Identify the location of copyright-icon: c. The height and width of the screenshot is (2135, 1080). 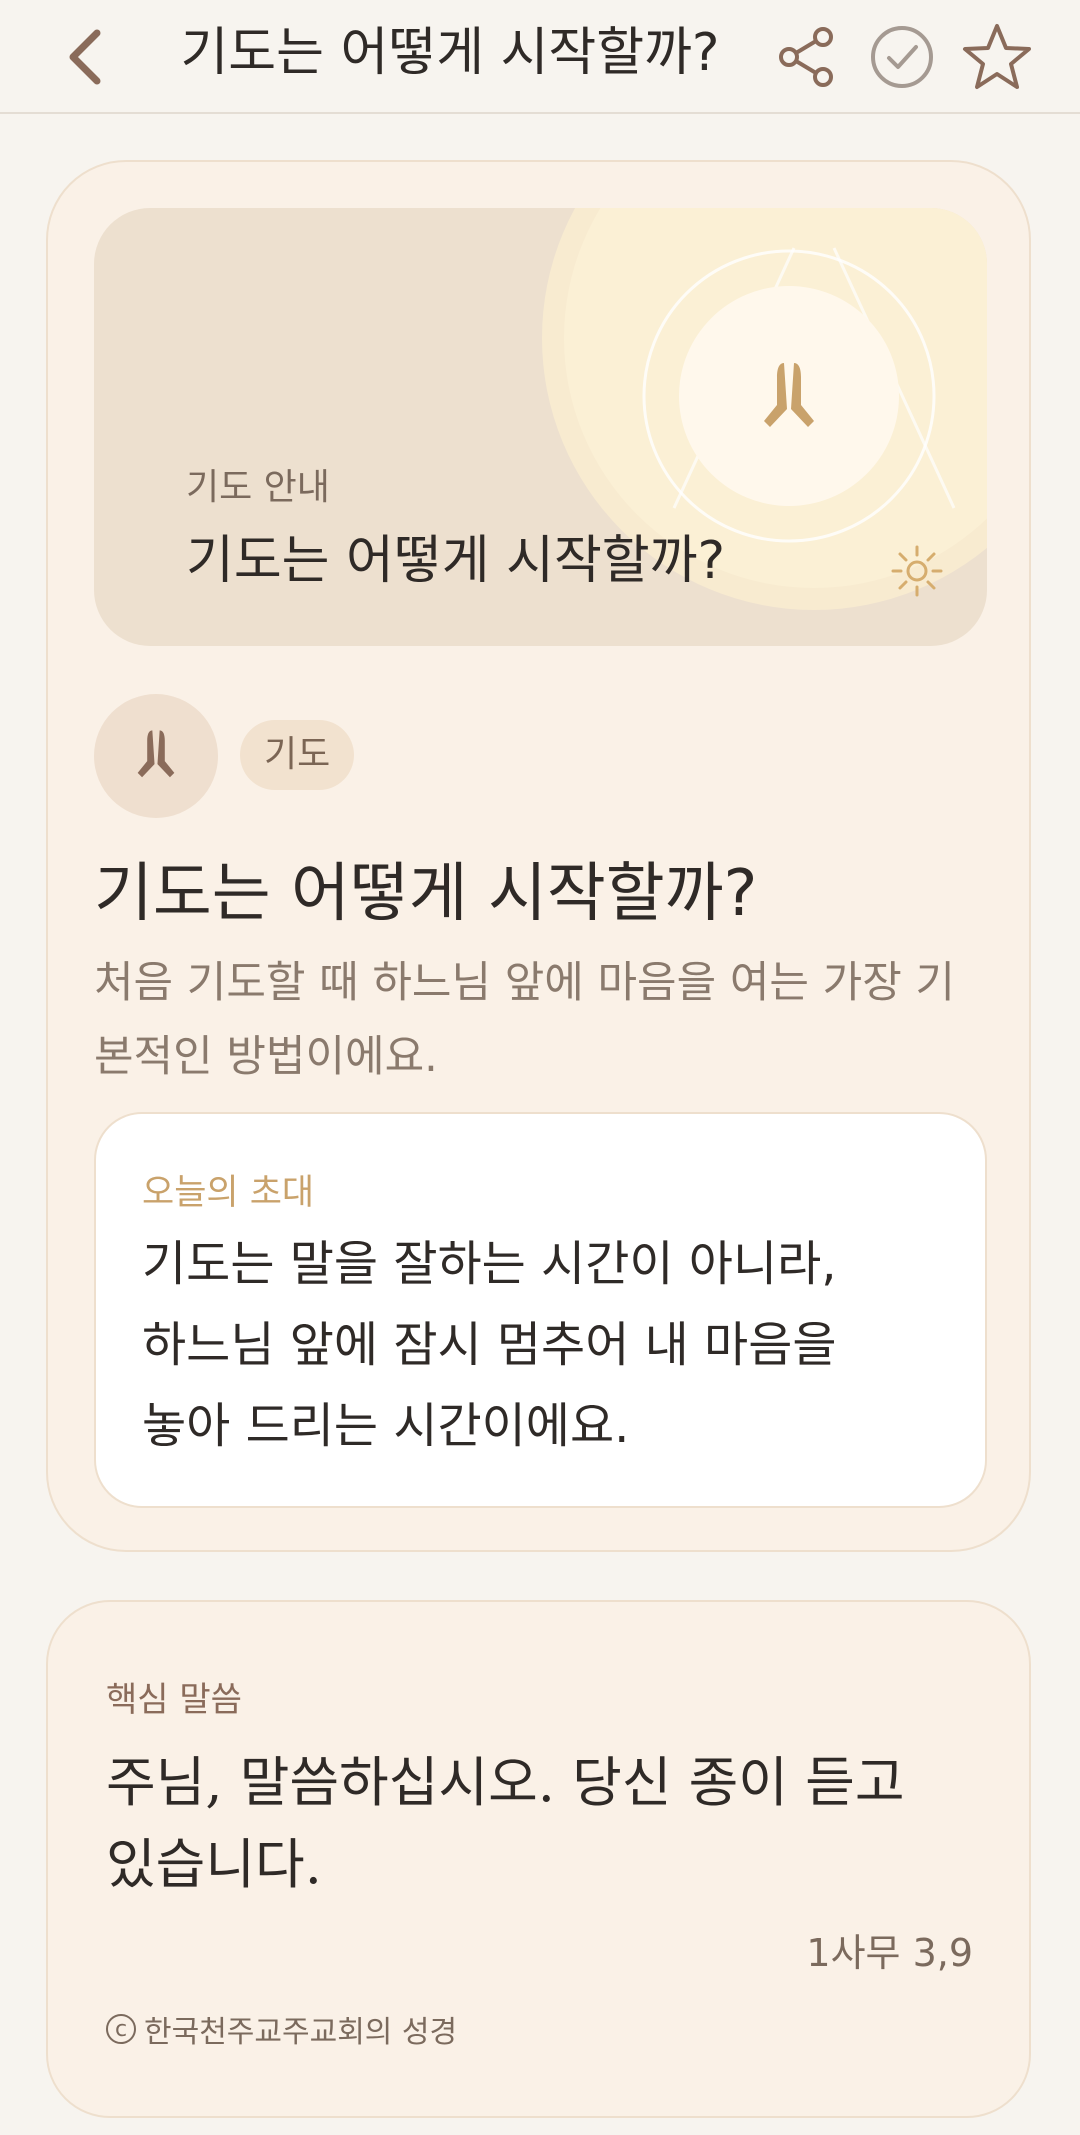
(121, 2029).